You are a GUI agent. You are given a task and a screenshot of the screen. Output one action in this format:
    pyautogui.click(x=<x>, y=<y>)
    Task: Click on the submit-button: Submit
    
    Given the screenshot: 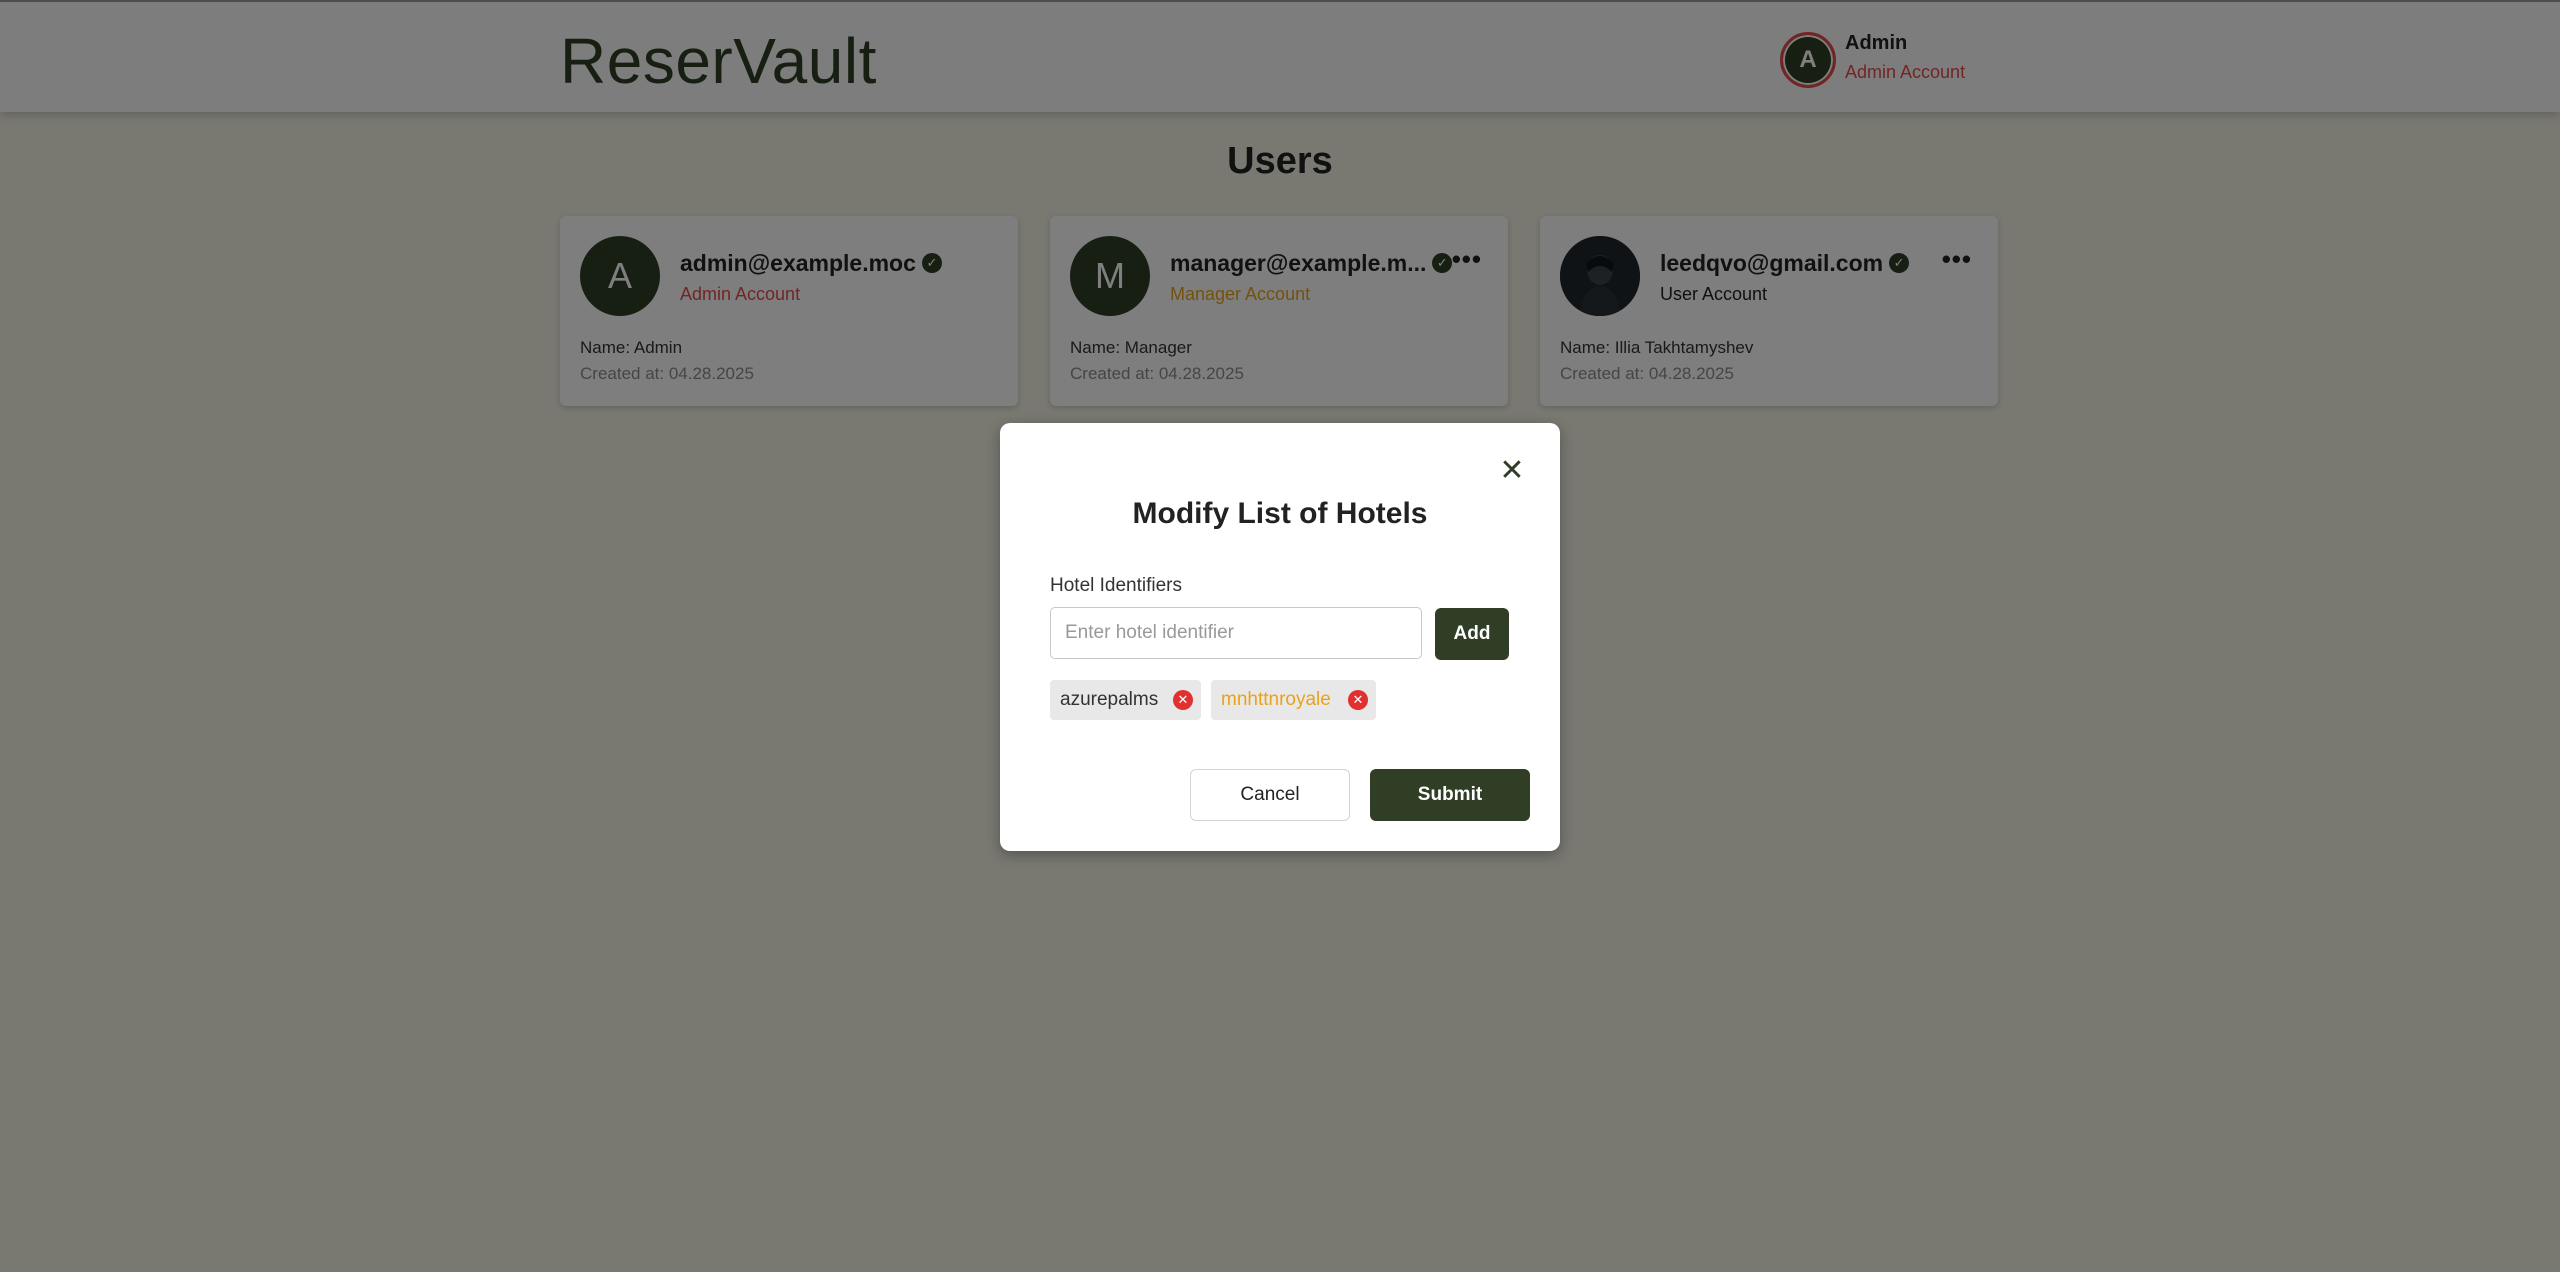 What is the action you would take?
    pyautogui.click(x=1450, y=795)
    